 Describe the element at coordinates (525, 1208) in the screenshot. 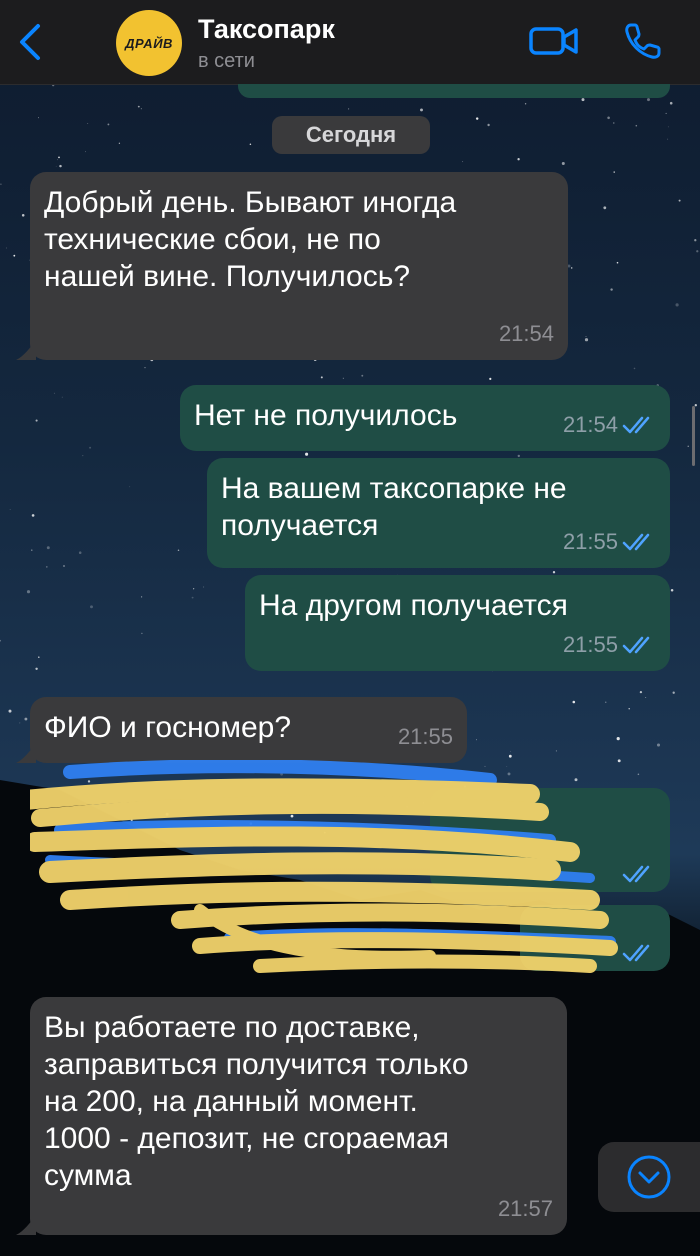

I see `message-time: 21:57` at that location.